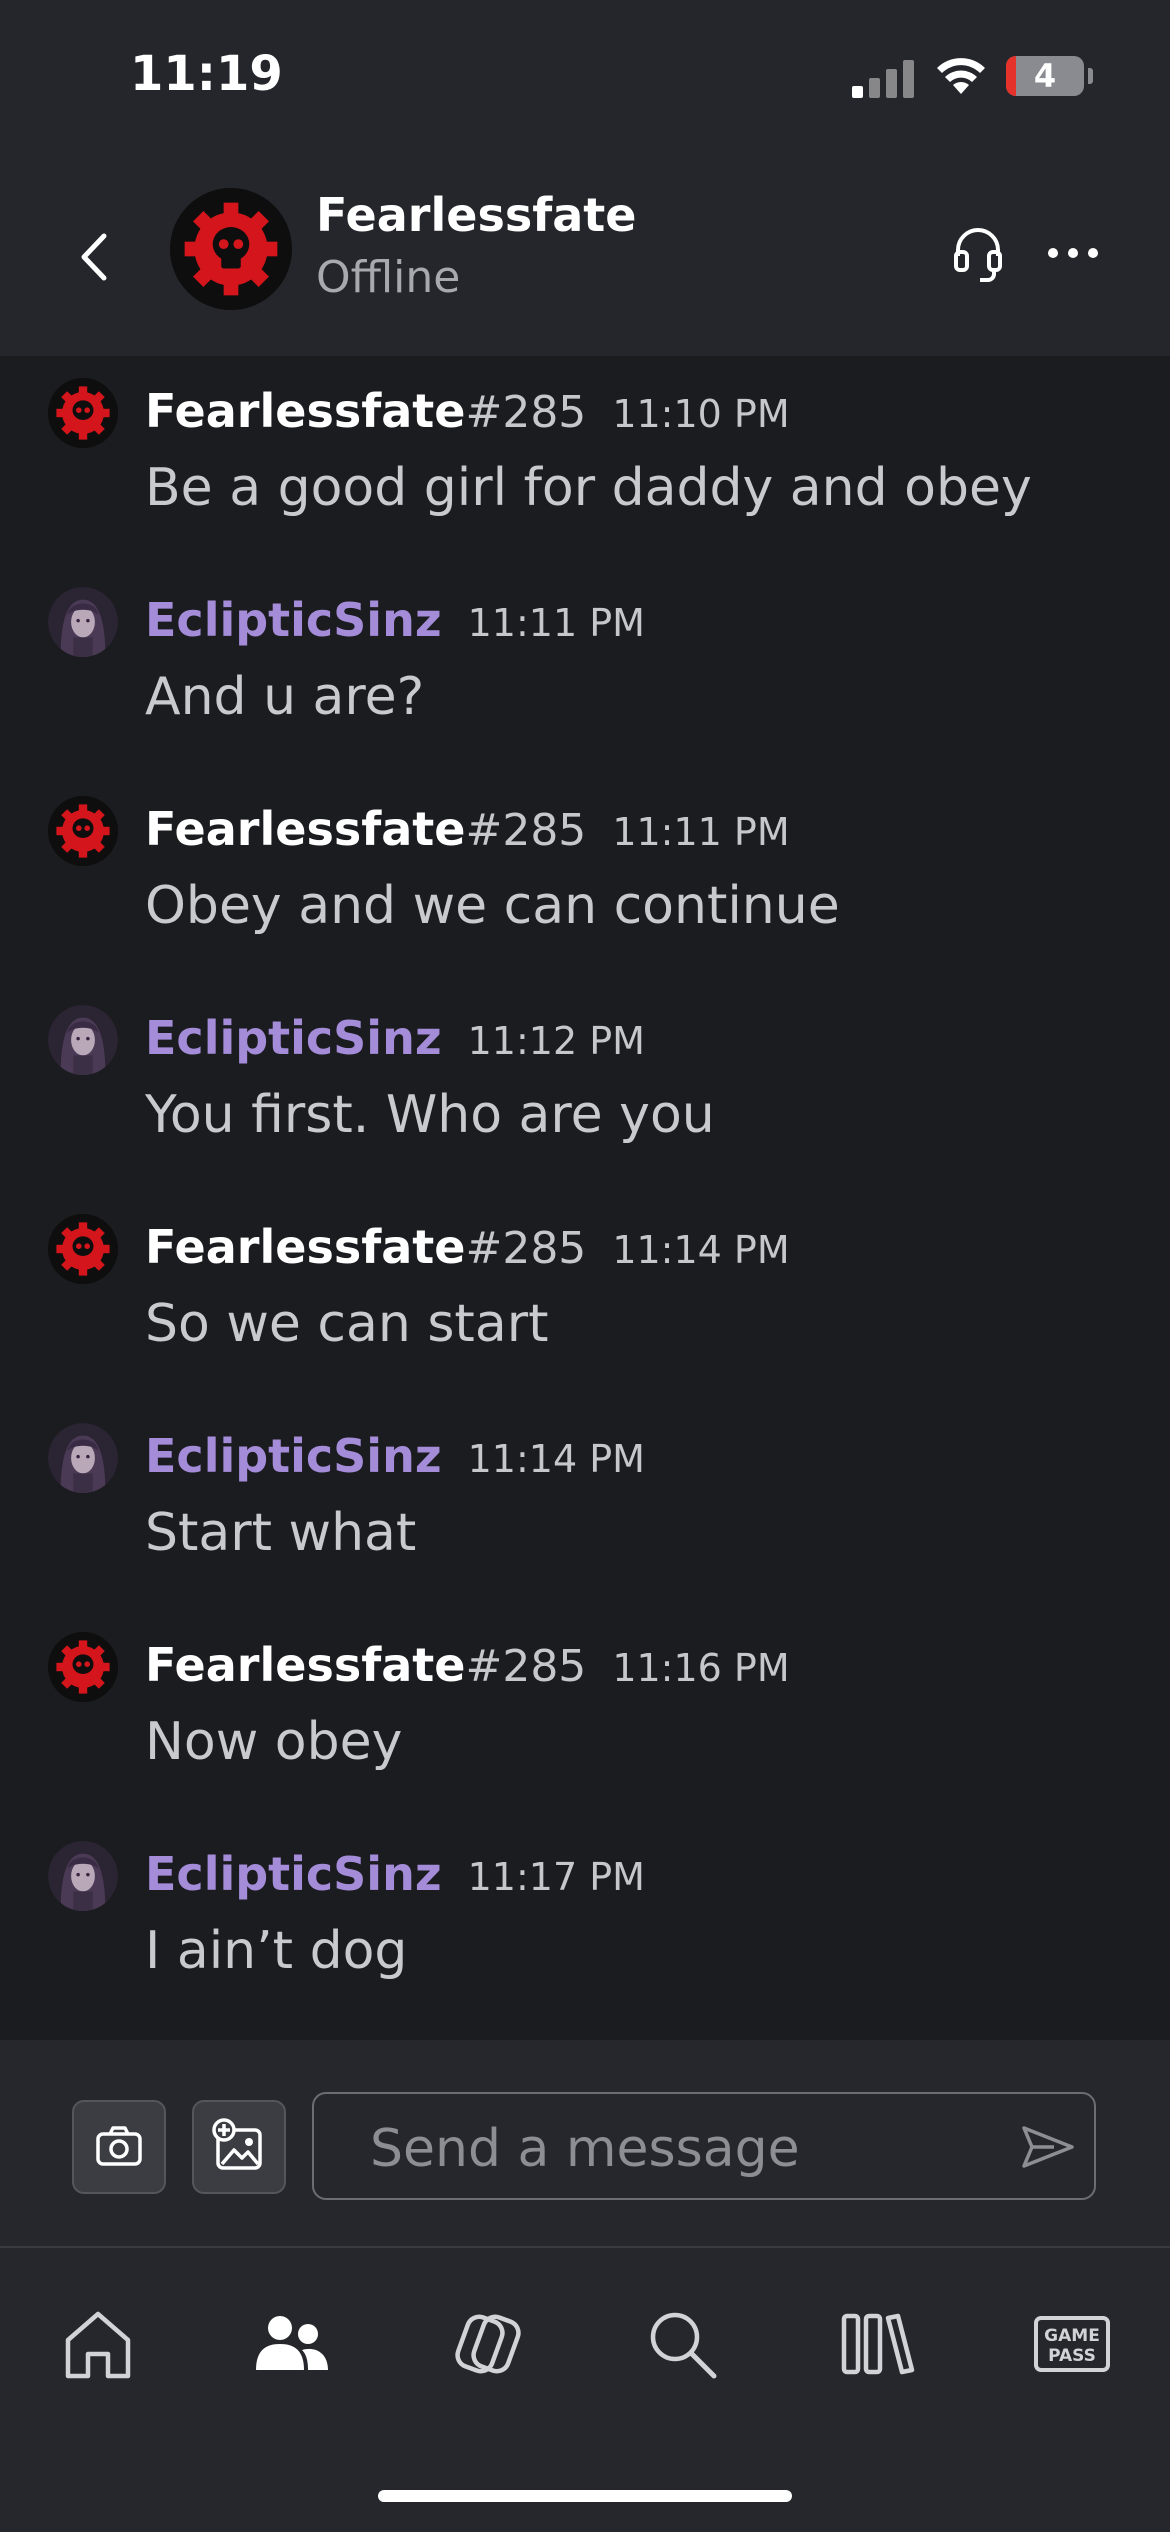 This screenshot has height=2532, width=1170. Describe the element at coordinates (1073, 253) in the screenshot. I see `more-options-icon` at that location.